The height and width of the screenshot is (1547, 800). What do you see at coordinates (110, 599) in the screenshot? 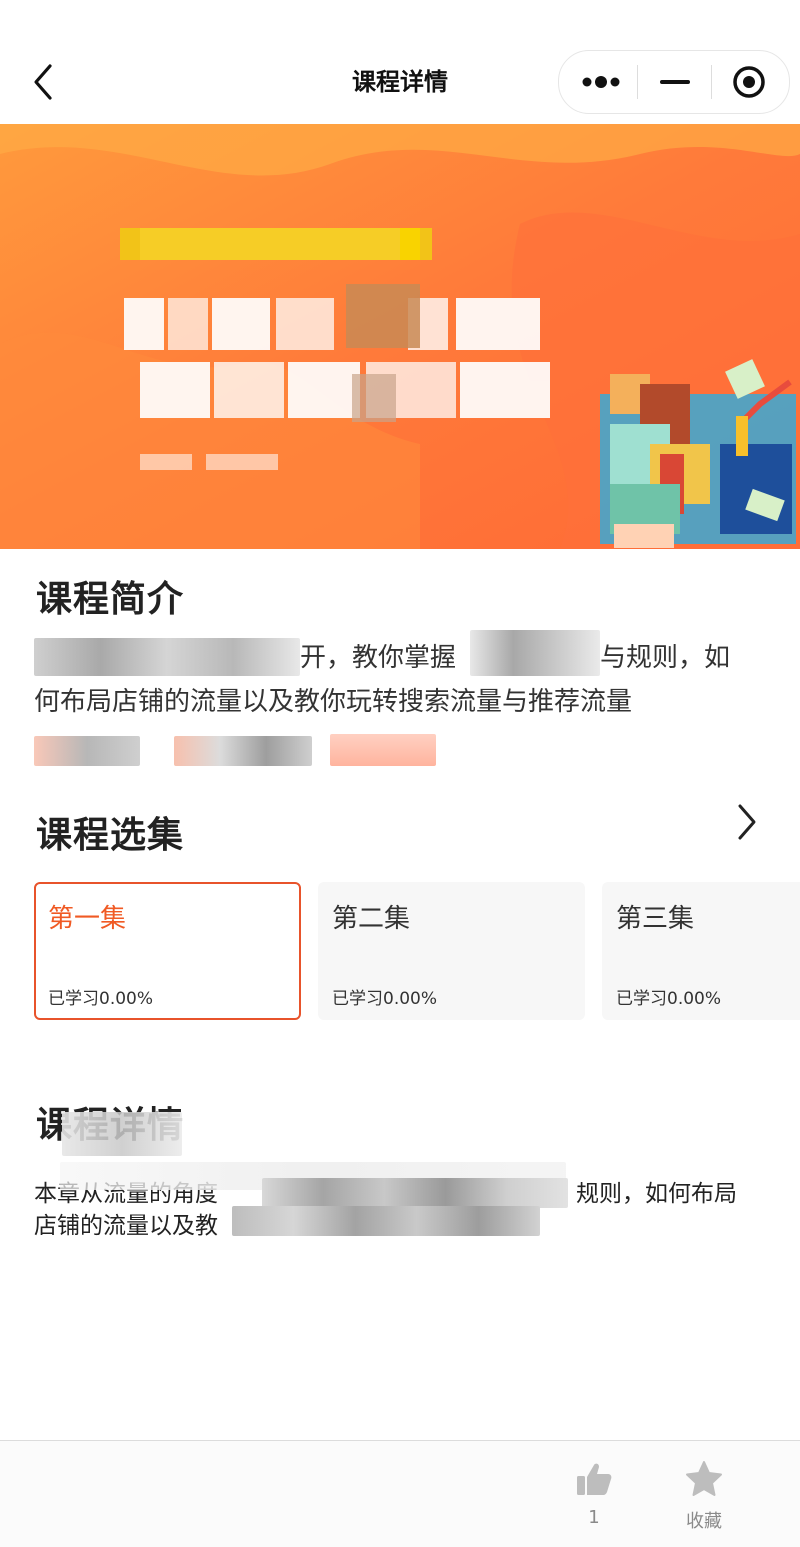
I see `intro-heading: 课程简介` at bounding box center [110, 599].